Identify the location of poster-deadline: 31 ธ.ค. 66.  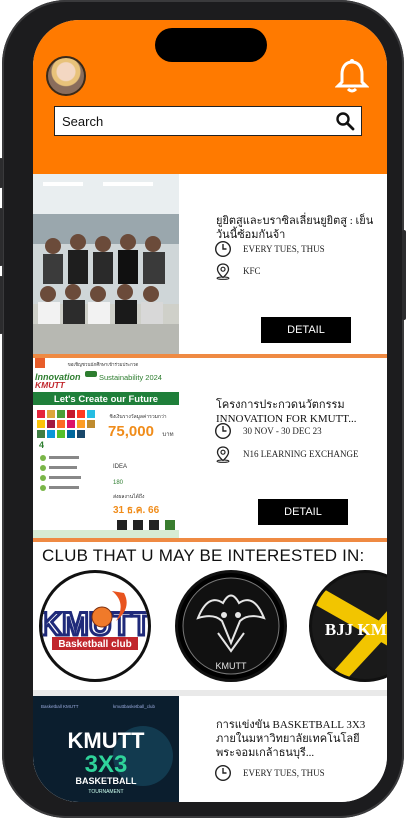
(136, 510).